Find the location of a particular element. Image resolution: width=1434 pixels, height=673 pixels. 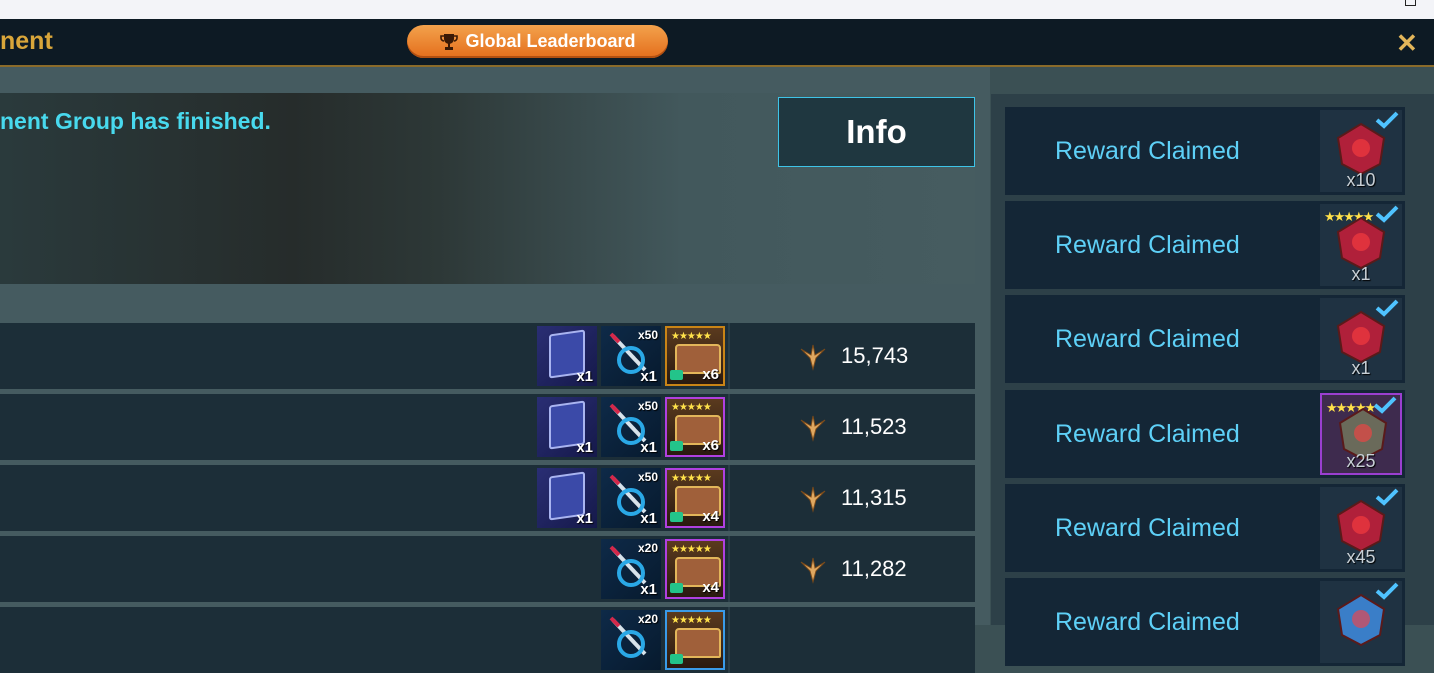

reward-tile is located at coordinates (1361, 622).